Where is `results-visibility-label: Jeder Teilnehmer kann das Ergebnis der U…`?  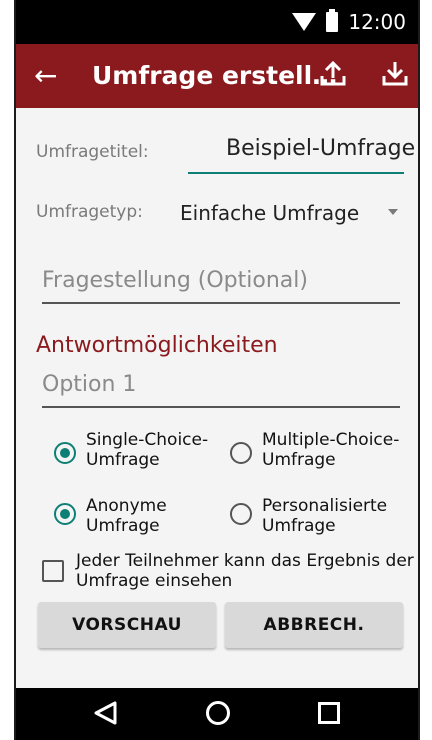 results-visibility-label: Jeder Teilnehmer kann das Ergebnis der U… is located at coordinates (245, 571).